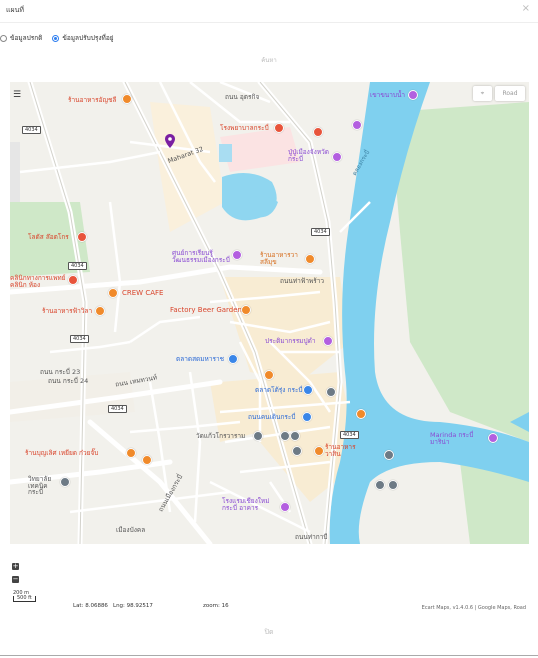 Image resolution: width=538 pixels, height=658 pixels. Describe the element at coordinates (68, 381) in the screenshot. I see `map-label: ถนน กระบี่ 24` at that location.